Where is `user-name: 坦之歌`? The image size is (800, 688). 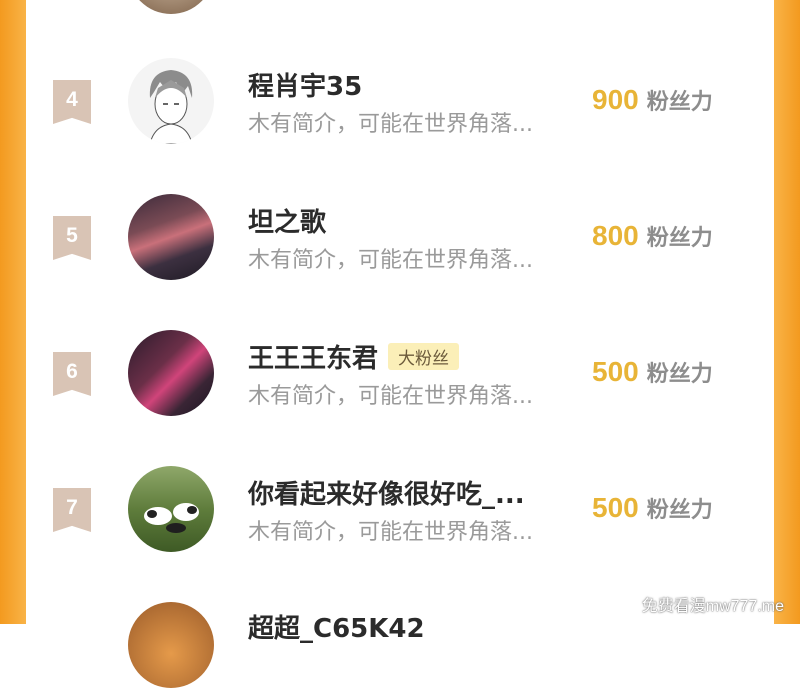
user-name: 坦之歌 is located at coordinates (287, 220).